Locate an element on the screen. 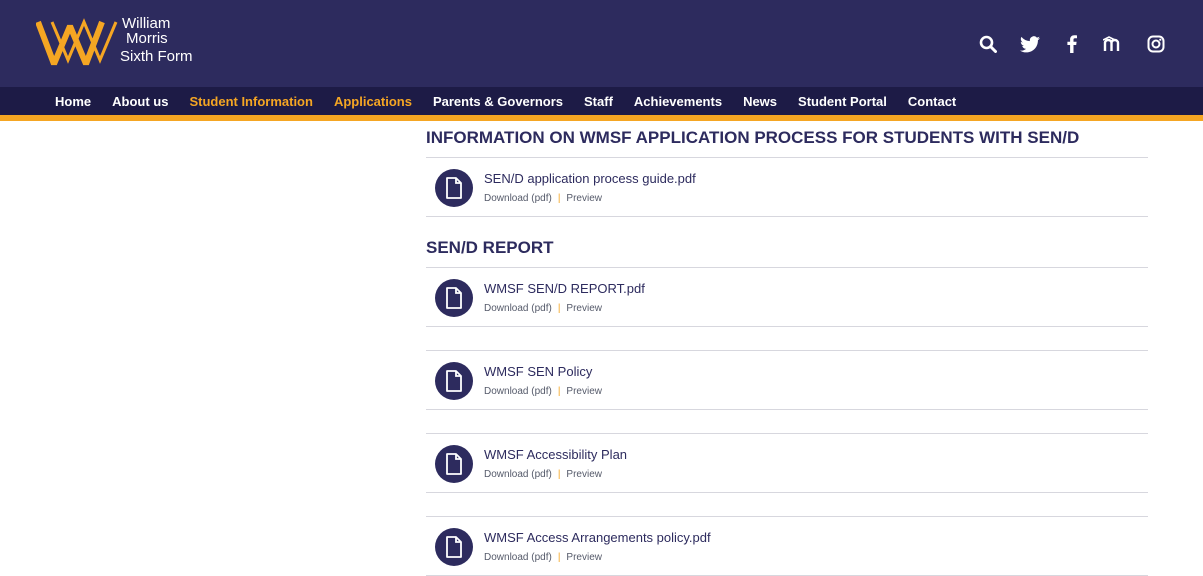 This screenshot has width=1203, height=576. file-item: WMSF SEN Policy Download (pdf) | Preview is located at coordinates (787, 380).